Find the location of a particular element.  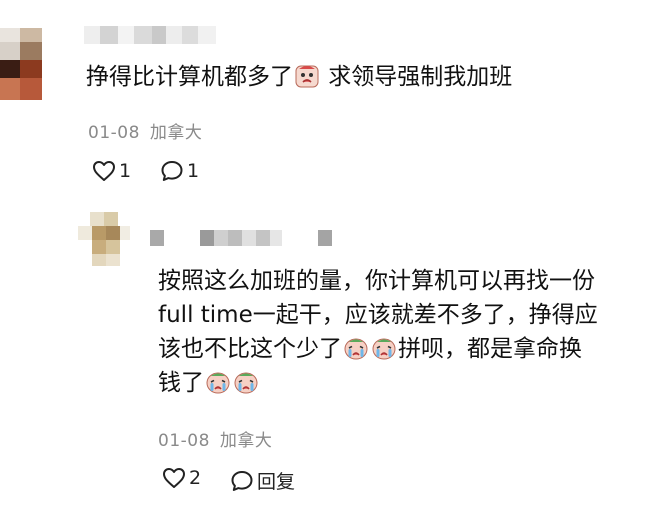

reply-like-count: 2 is located at coordinates (195, 478).